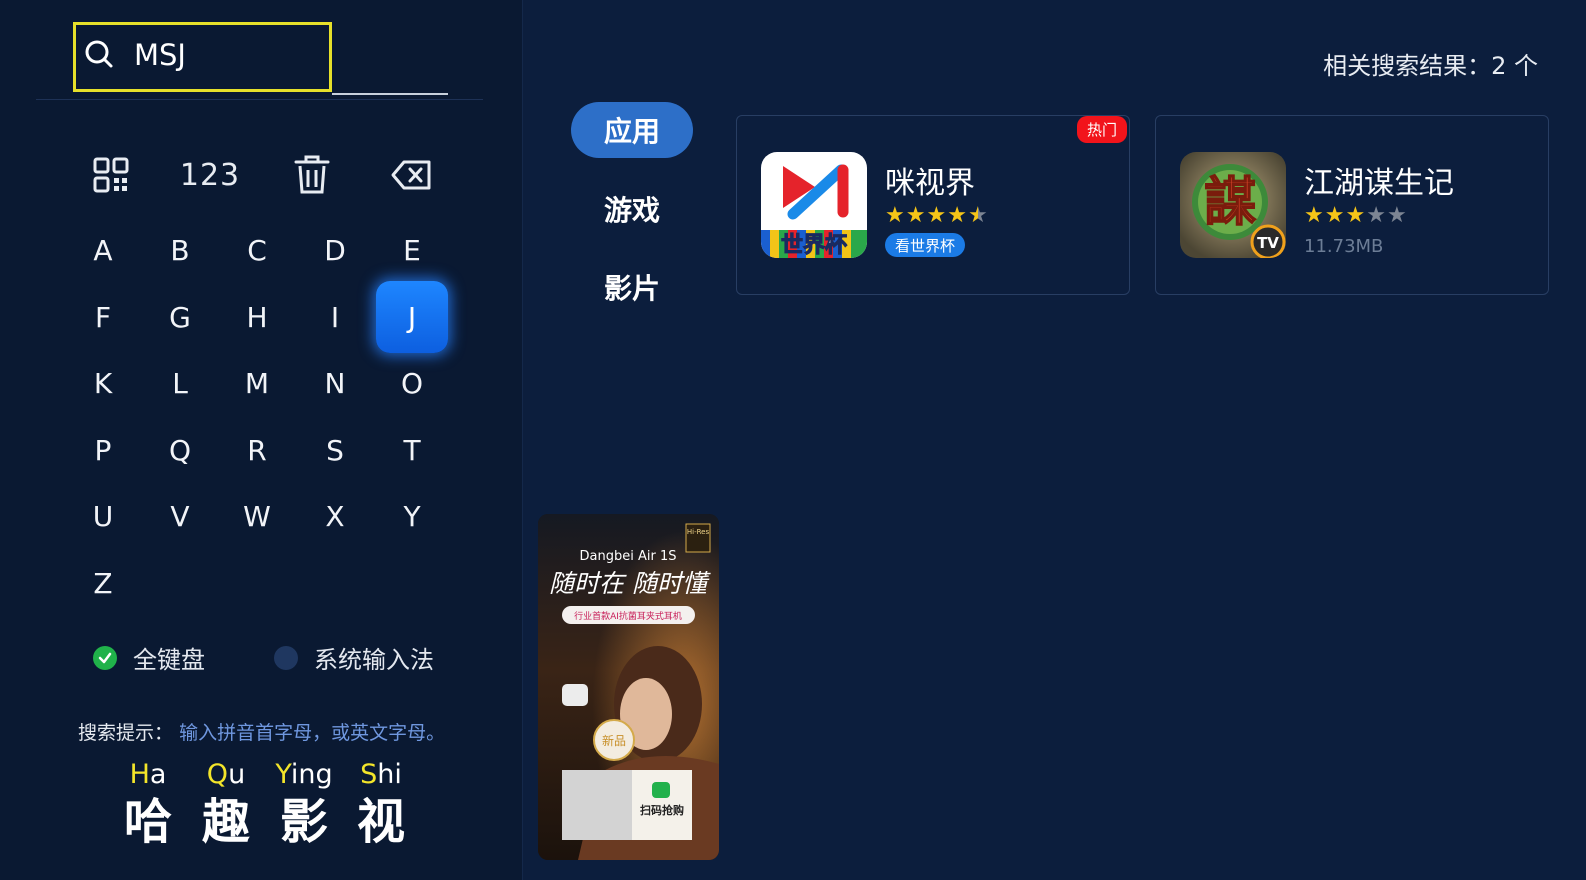  I want to click on mode-full-keyboard: 全键盘, so click(149, 657).